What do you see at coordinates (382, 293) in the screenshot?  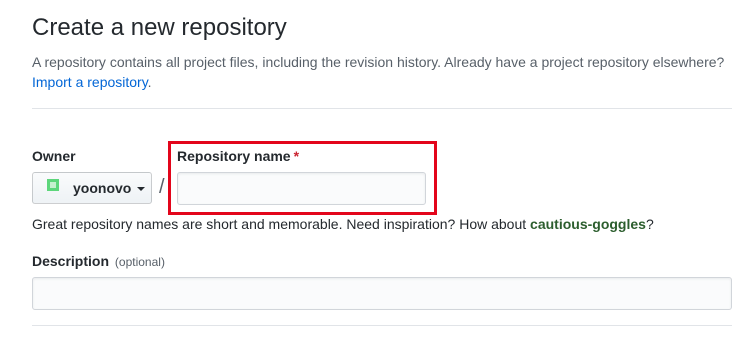 I see `description-input` at bounding box center [382, 293].